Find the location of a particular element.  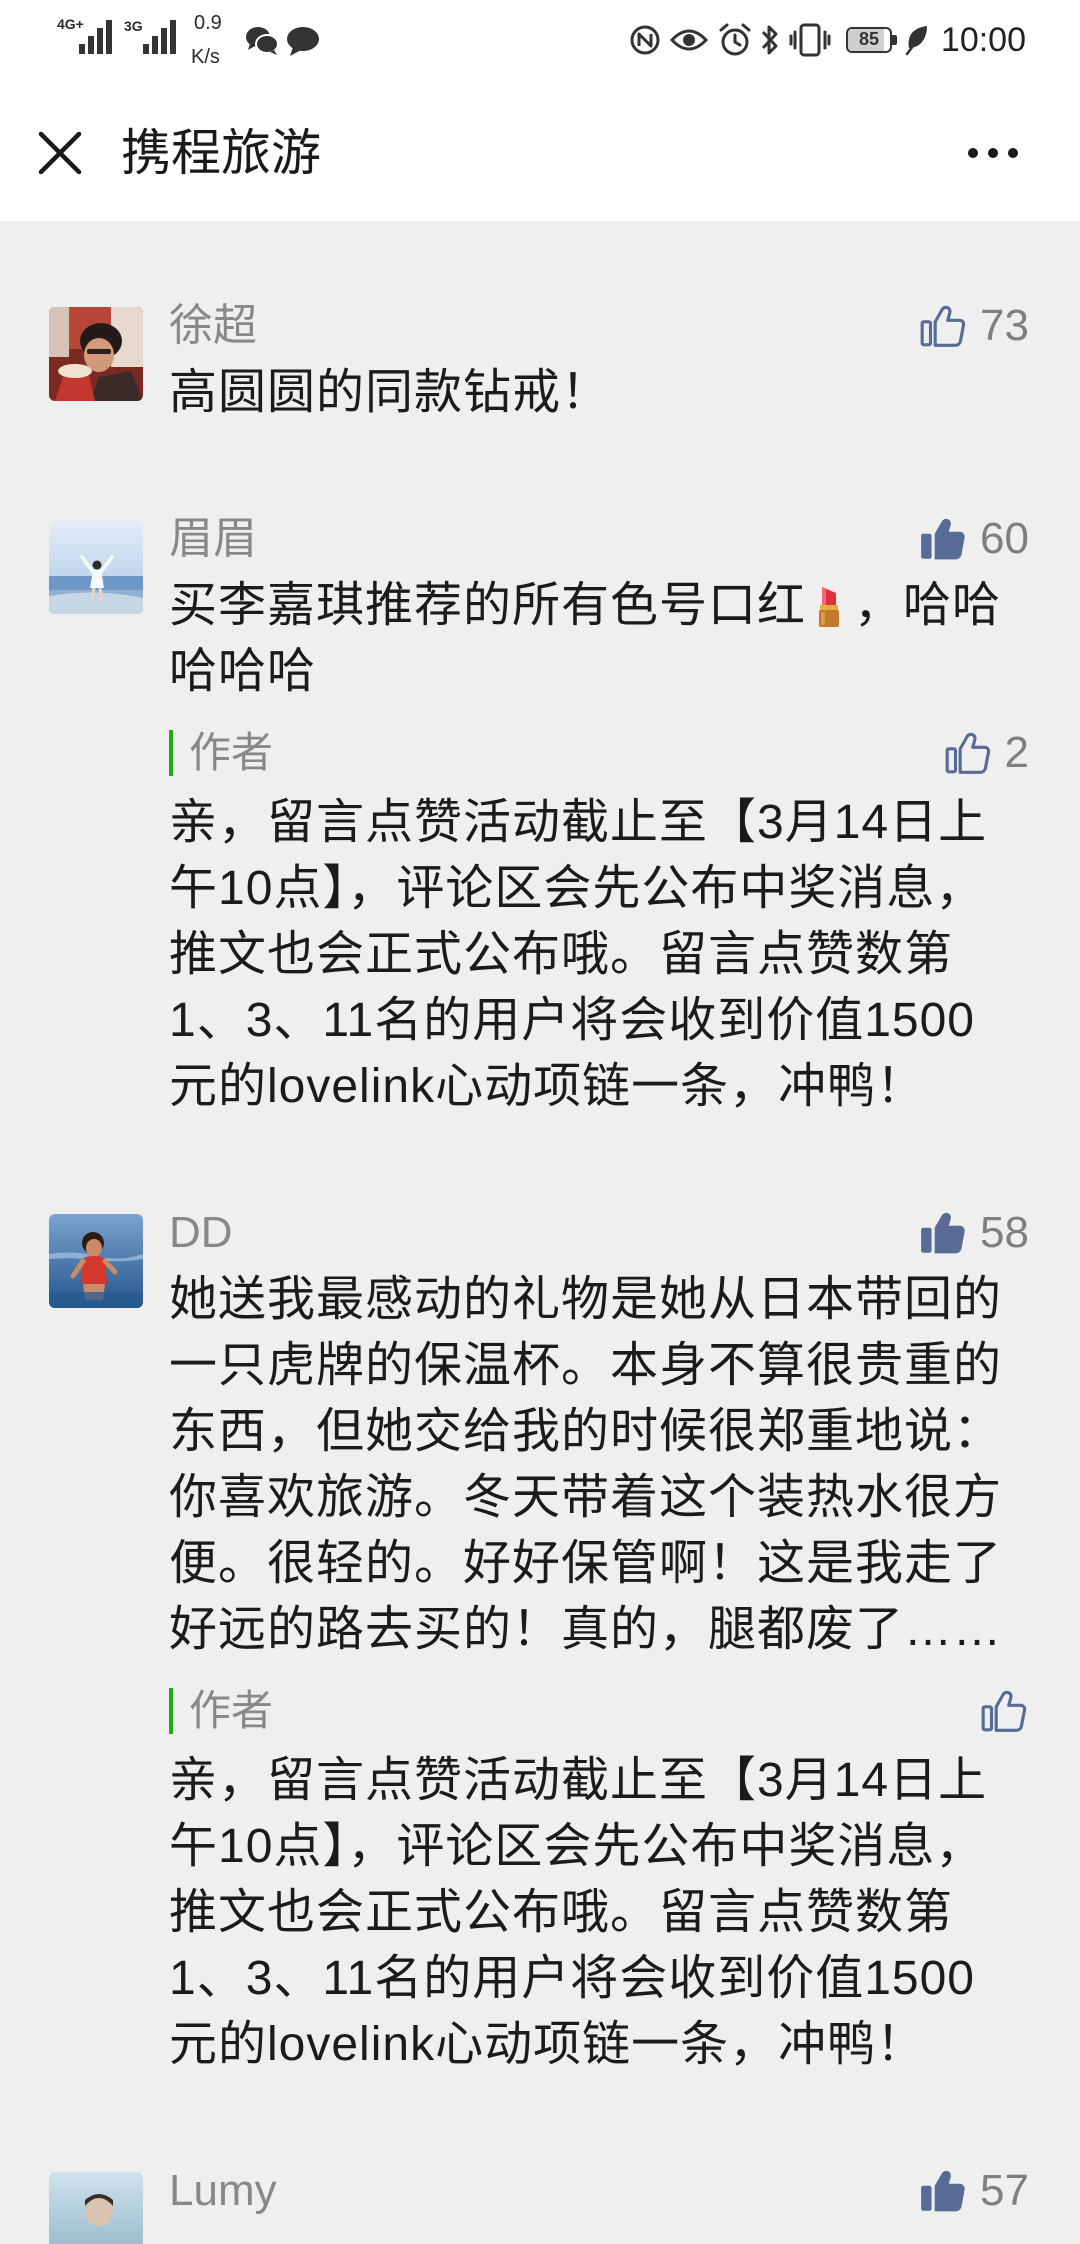

like-count: 2 is located at coordinates (1016, 752).